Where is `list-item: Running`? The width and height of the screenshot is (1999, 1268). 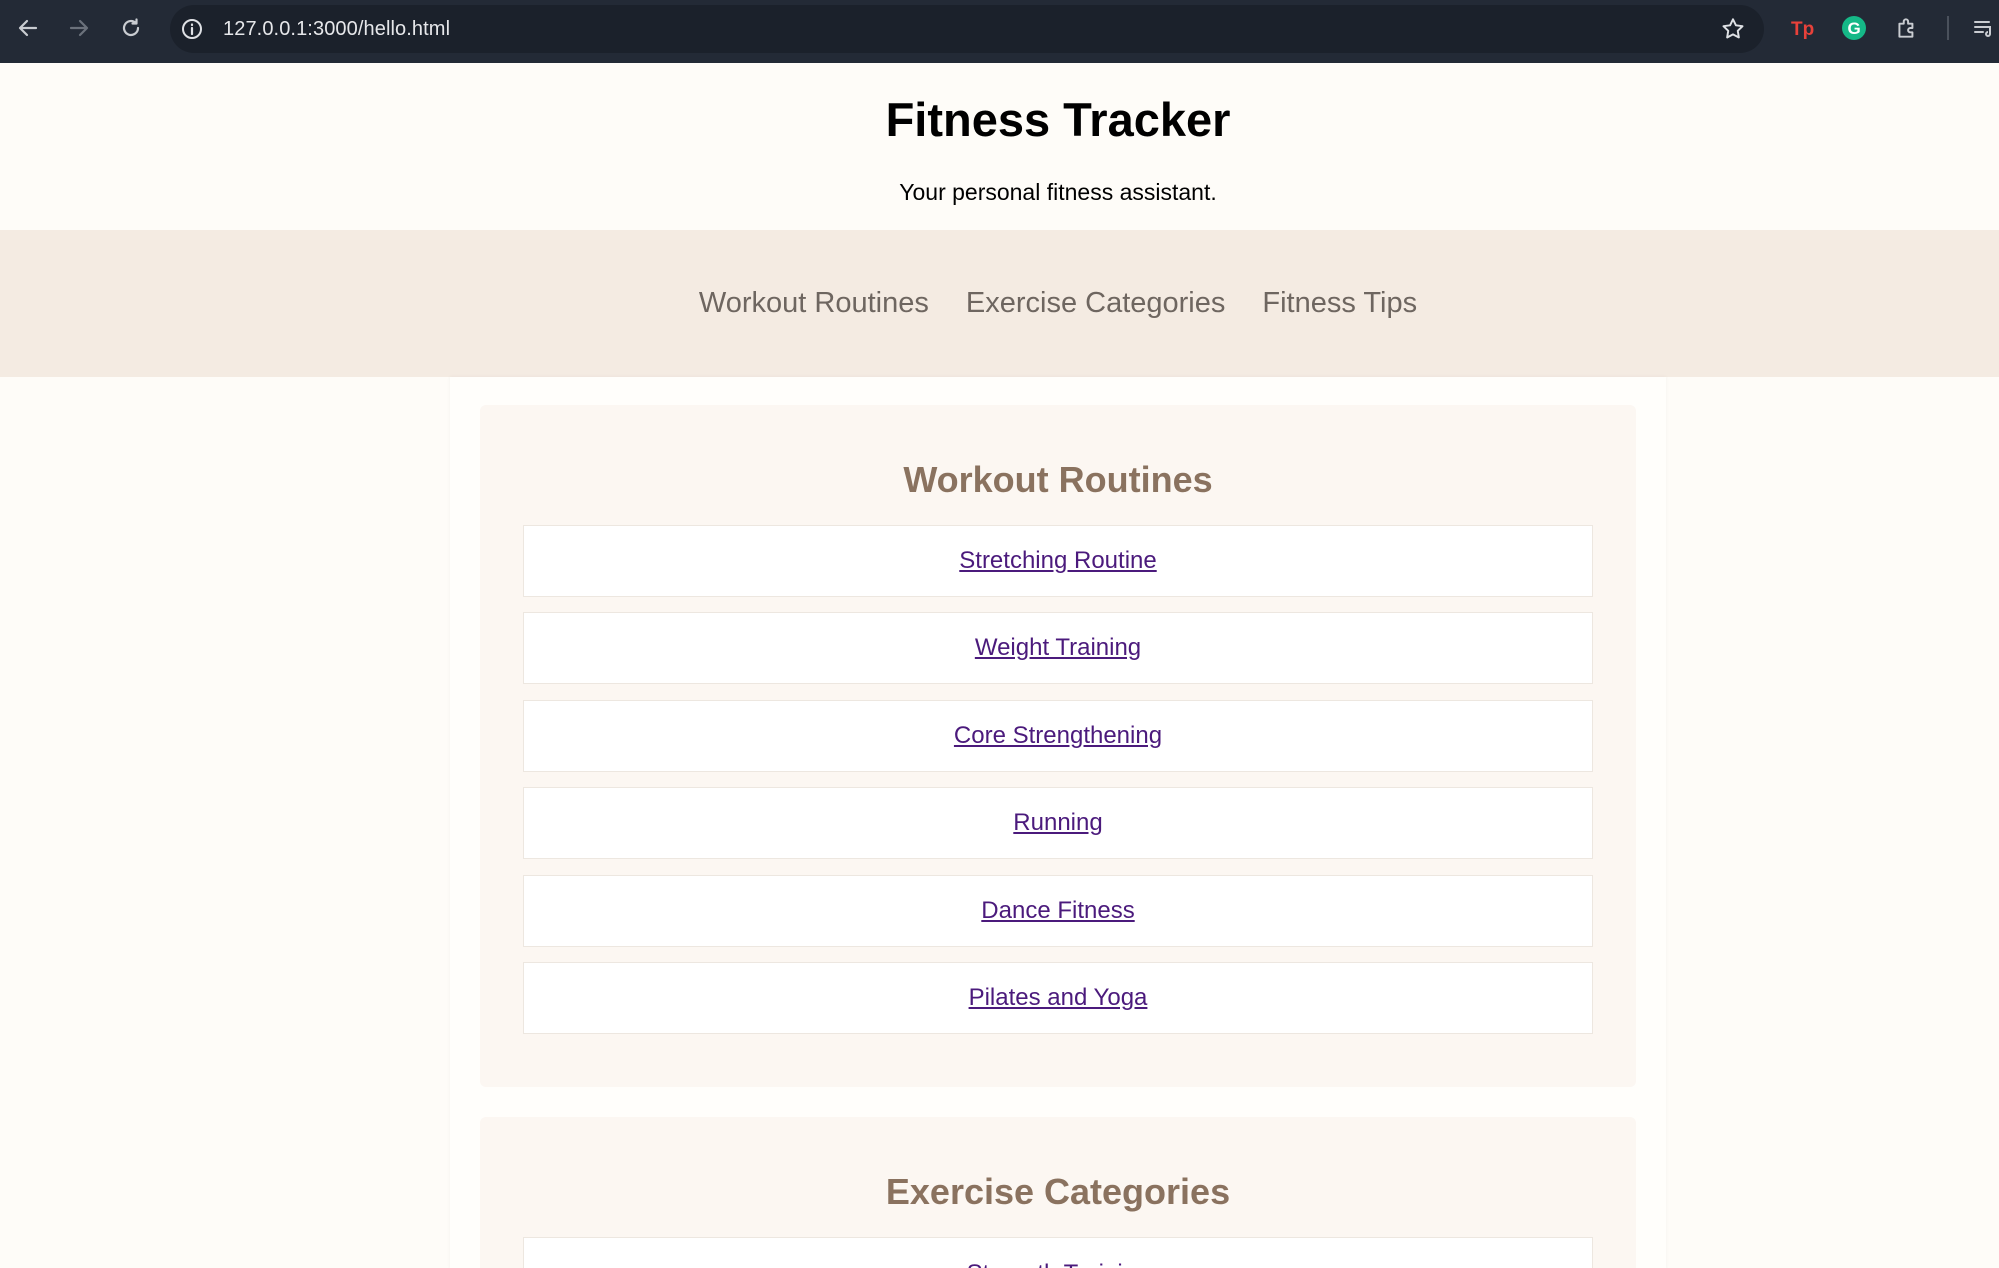
list-item: Running is located at coordinates (1058, 823).